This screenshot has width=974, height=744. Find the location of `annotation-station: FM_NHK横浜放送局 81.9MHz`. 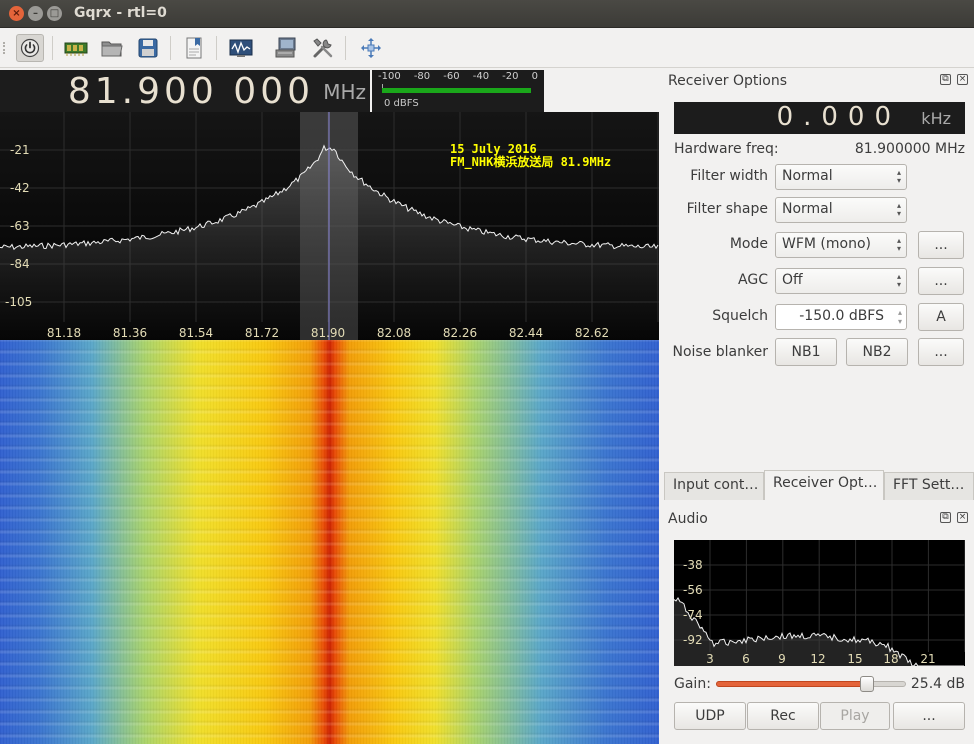

annotation-station: FM_NHK横浜放送局 81.9MHz is located at coordinates (530, 162).